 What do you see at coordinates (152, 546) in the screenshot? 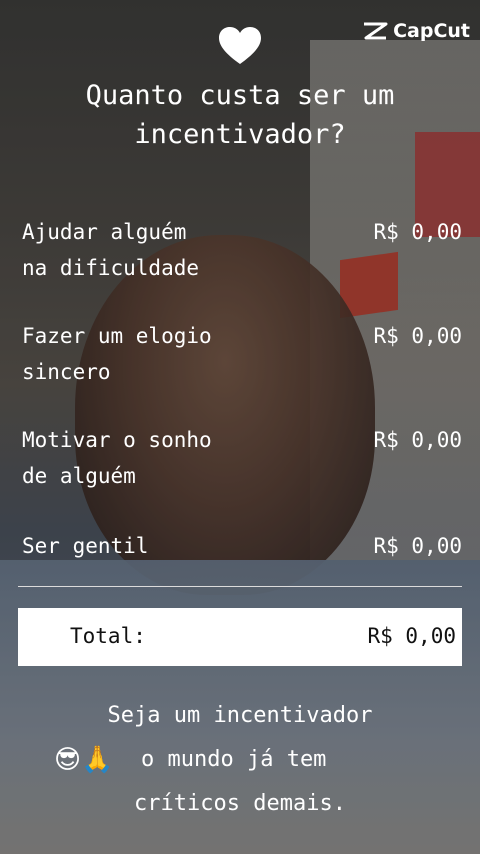
I see `item-label: Ser gentil` at bounding box center [152, 546].